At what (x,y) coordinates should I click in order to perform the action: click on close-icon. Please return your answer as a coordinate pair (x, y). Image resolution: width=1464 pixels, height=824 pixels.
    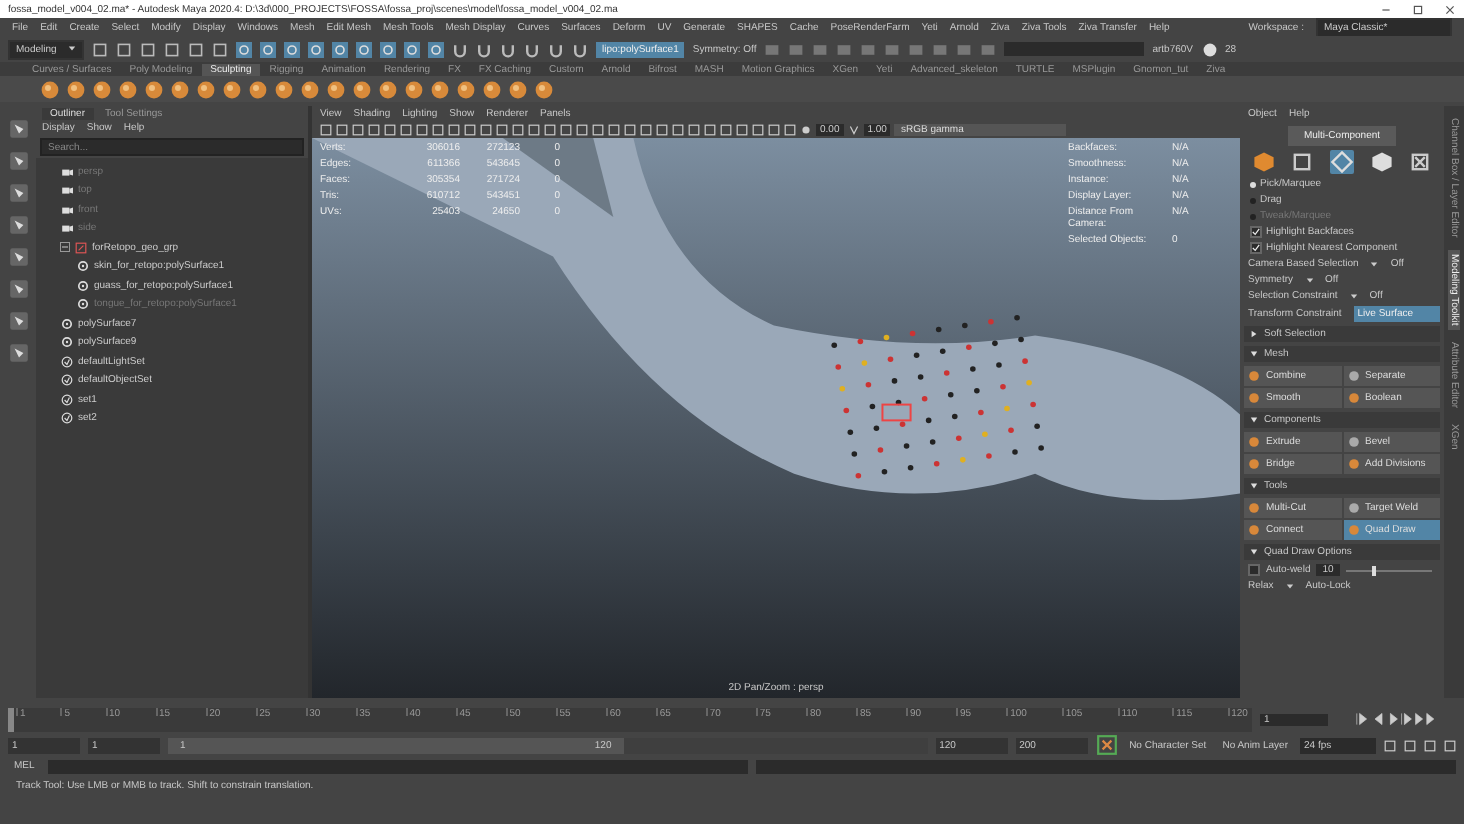
    Looking at the image, I should click on (1450, 9).